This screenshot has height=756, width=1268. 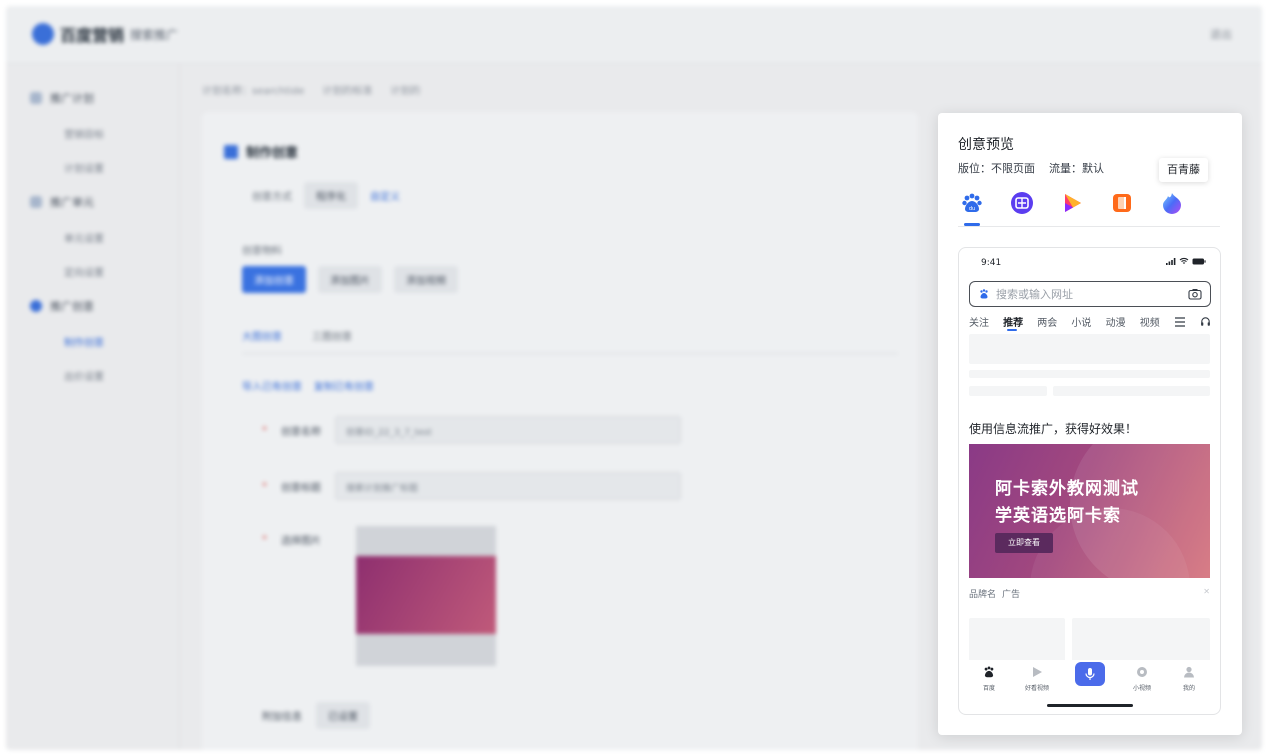 I want to click on haokan-video-icon, so click(x=1073, y=203).